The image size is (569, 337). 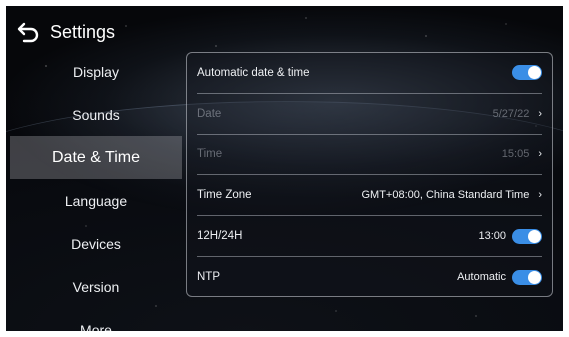 I want to click on header: Settings, so click(x=65, y=32).